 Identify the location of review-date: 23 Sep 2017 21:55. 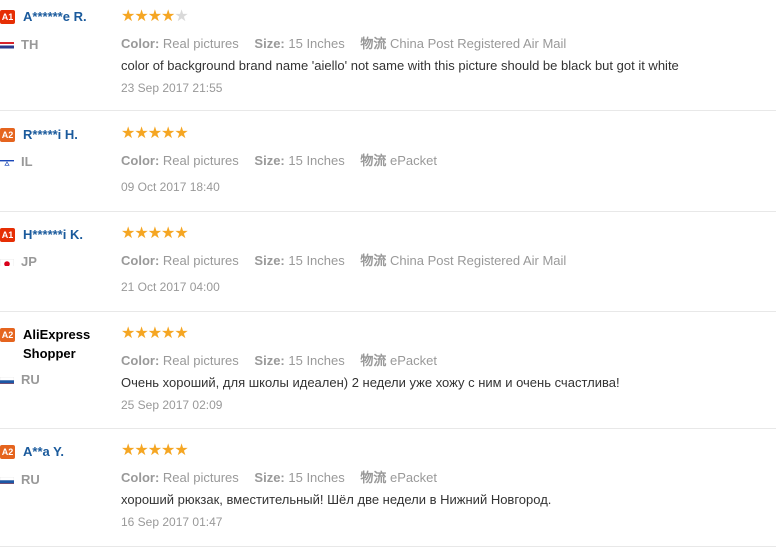
(172, 88).